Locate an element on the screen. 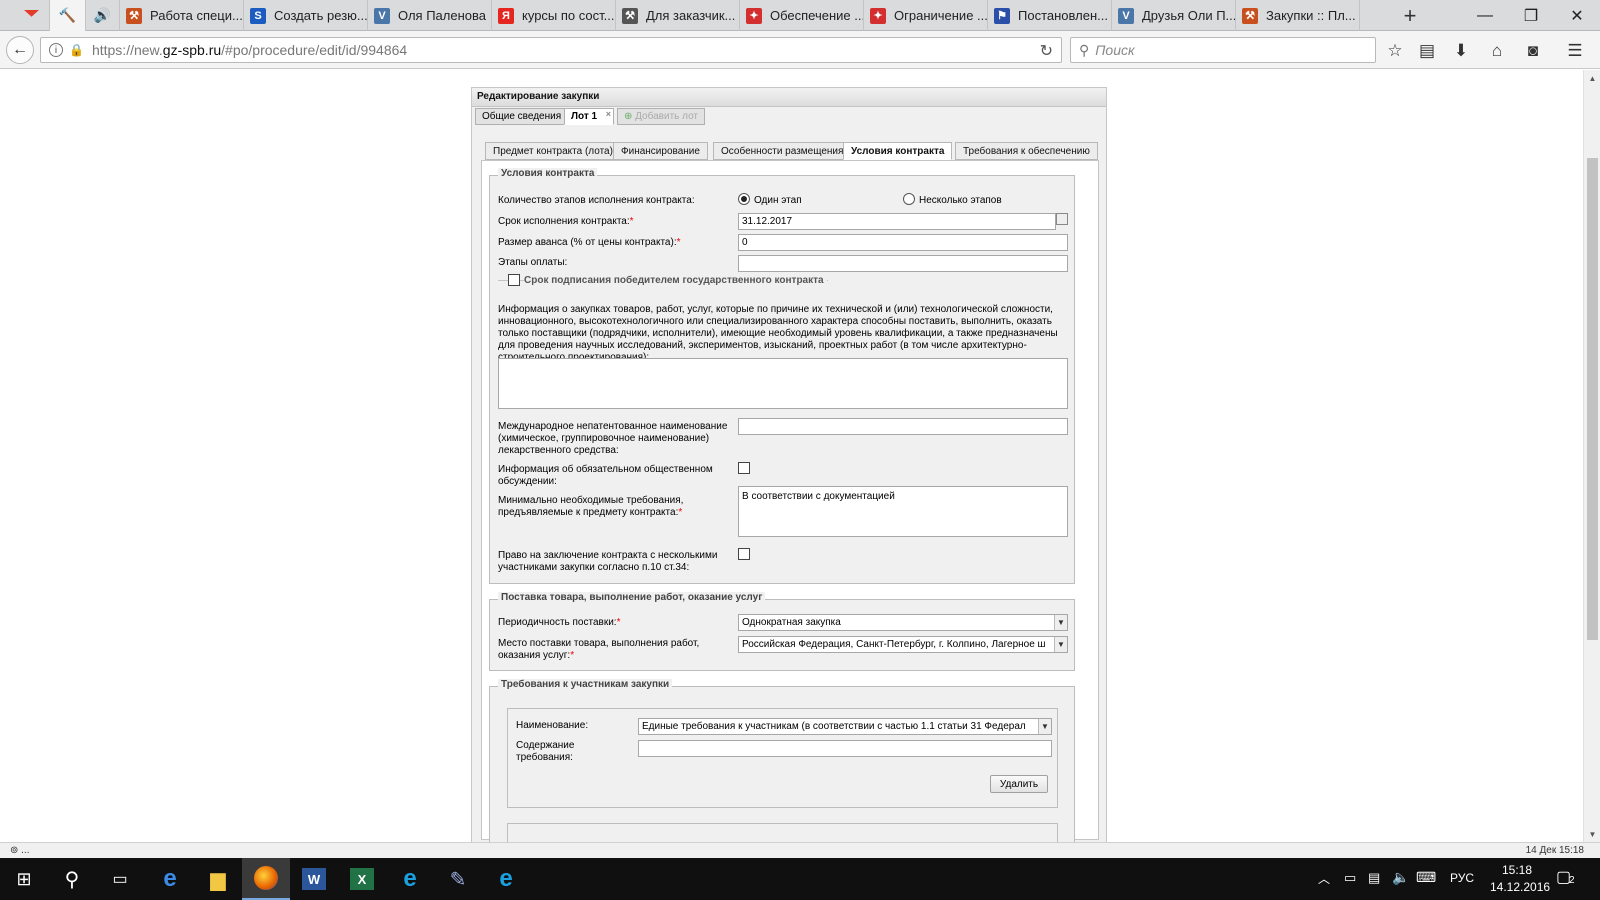  word-icon: W is located at coordinates (314, 879).